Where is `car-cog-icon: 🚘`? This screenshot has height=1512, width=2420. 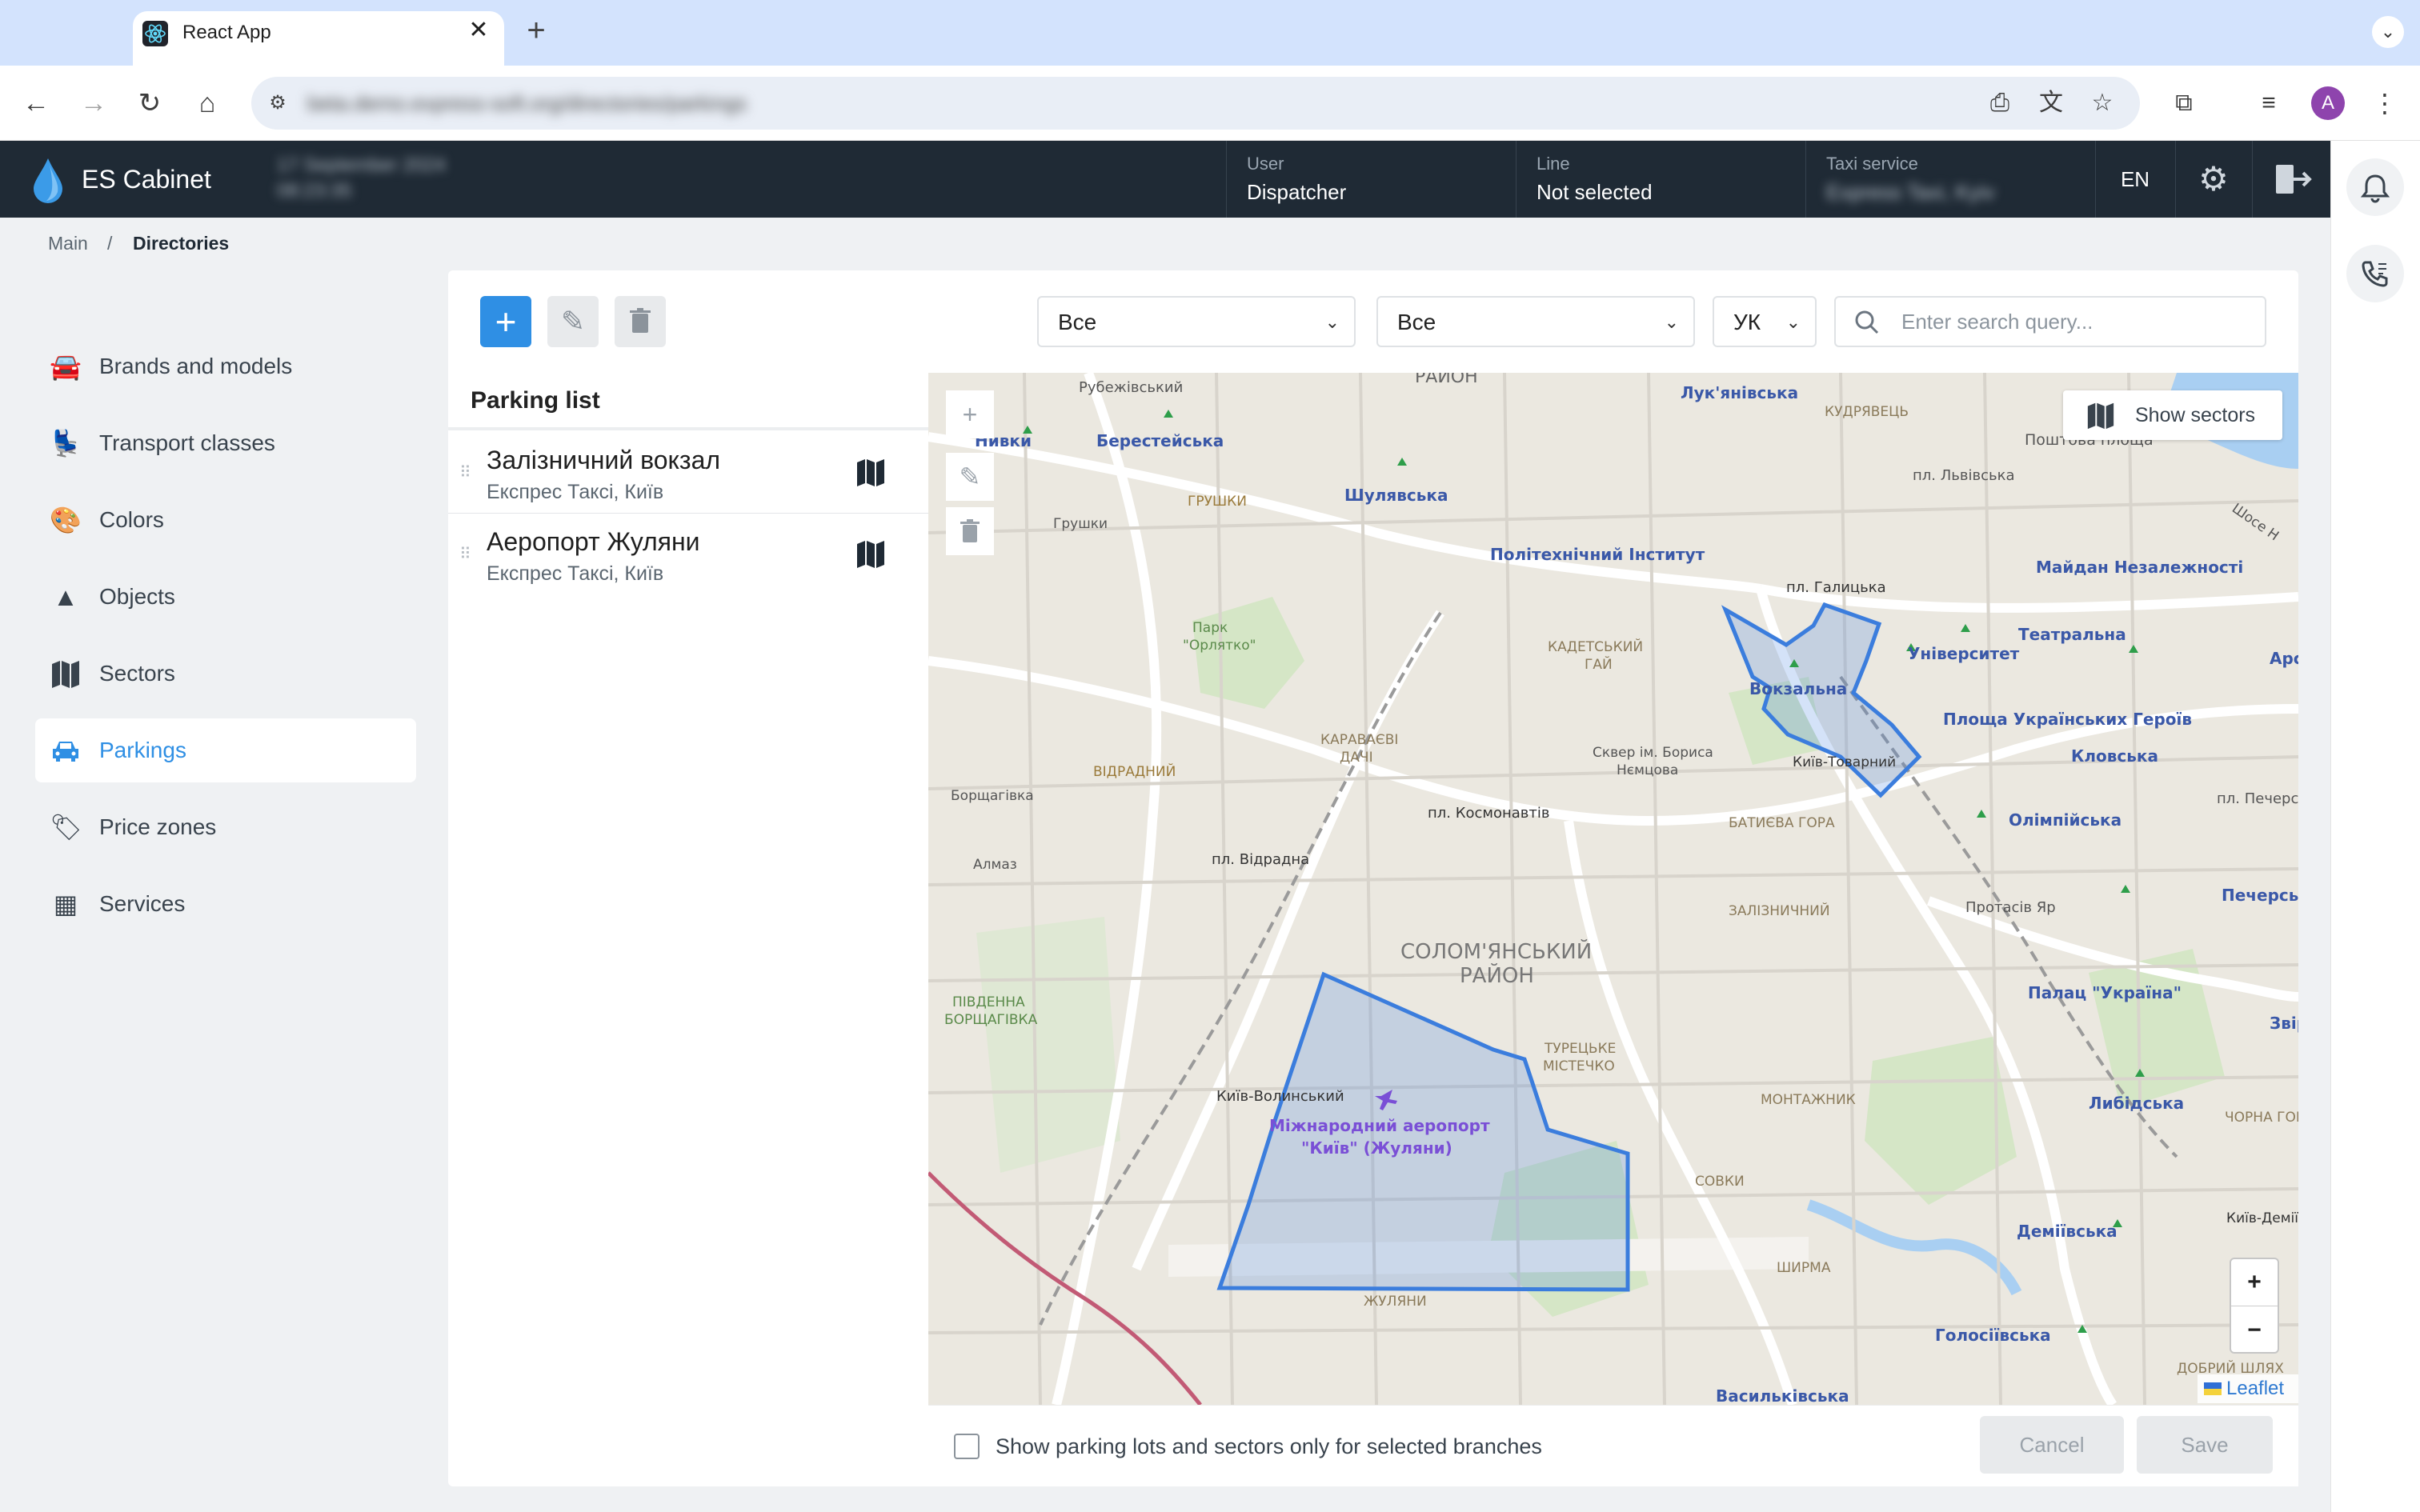 car-cog-icon: 🚘 is located at coordinates (66, 366).